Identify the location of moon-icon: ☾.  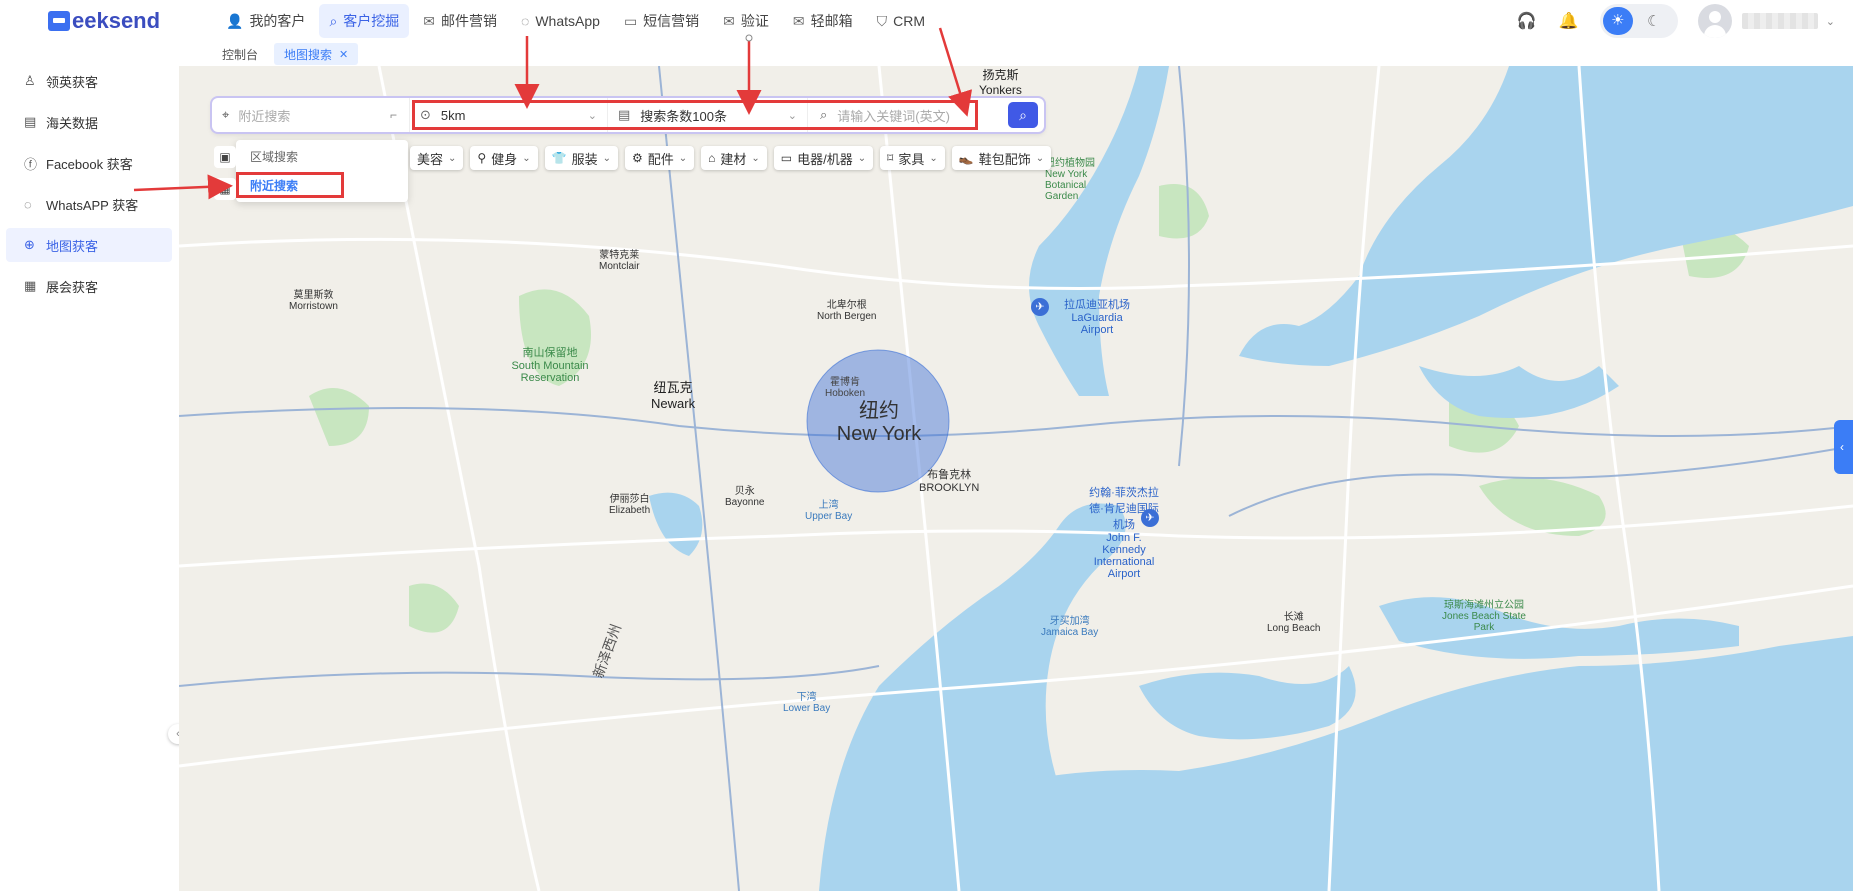
(1654, 21).